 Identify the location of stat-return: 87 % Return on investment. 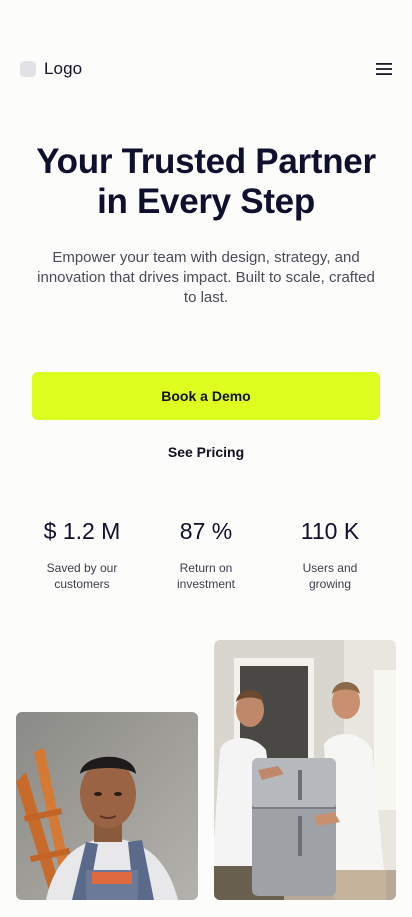
(206, 554).